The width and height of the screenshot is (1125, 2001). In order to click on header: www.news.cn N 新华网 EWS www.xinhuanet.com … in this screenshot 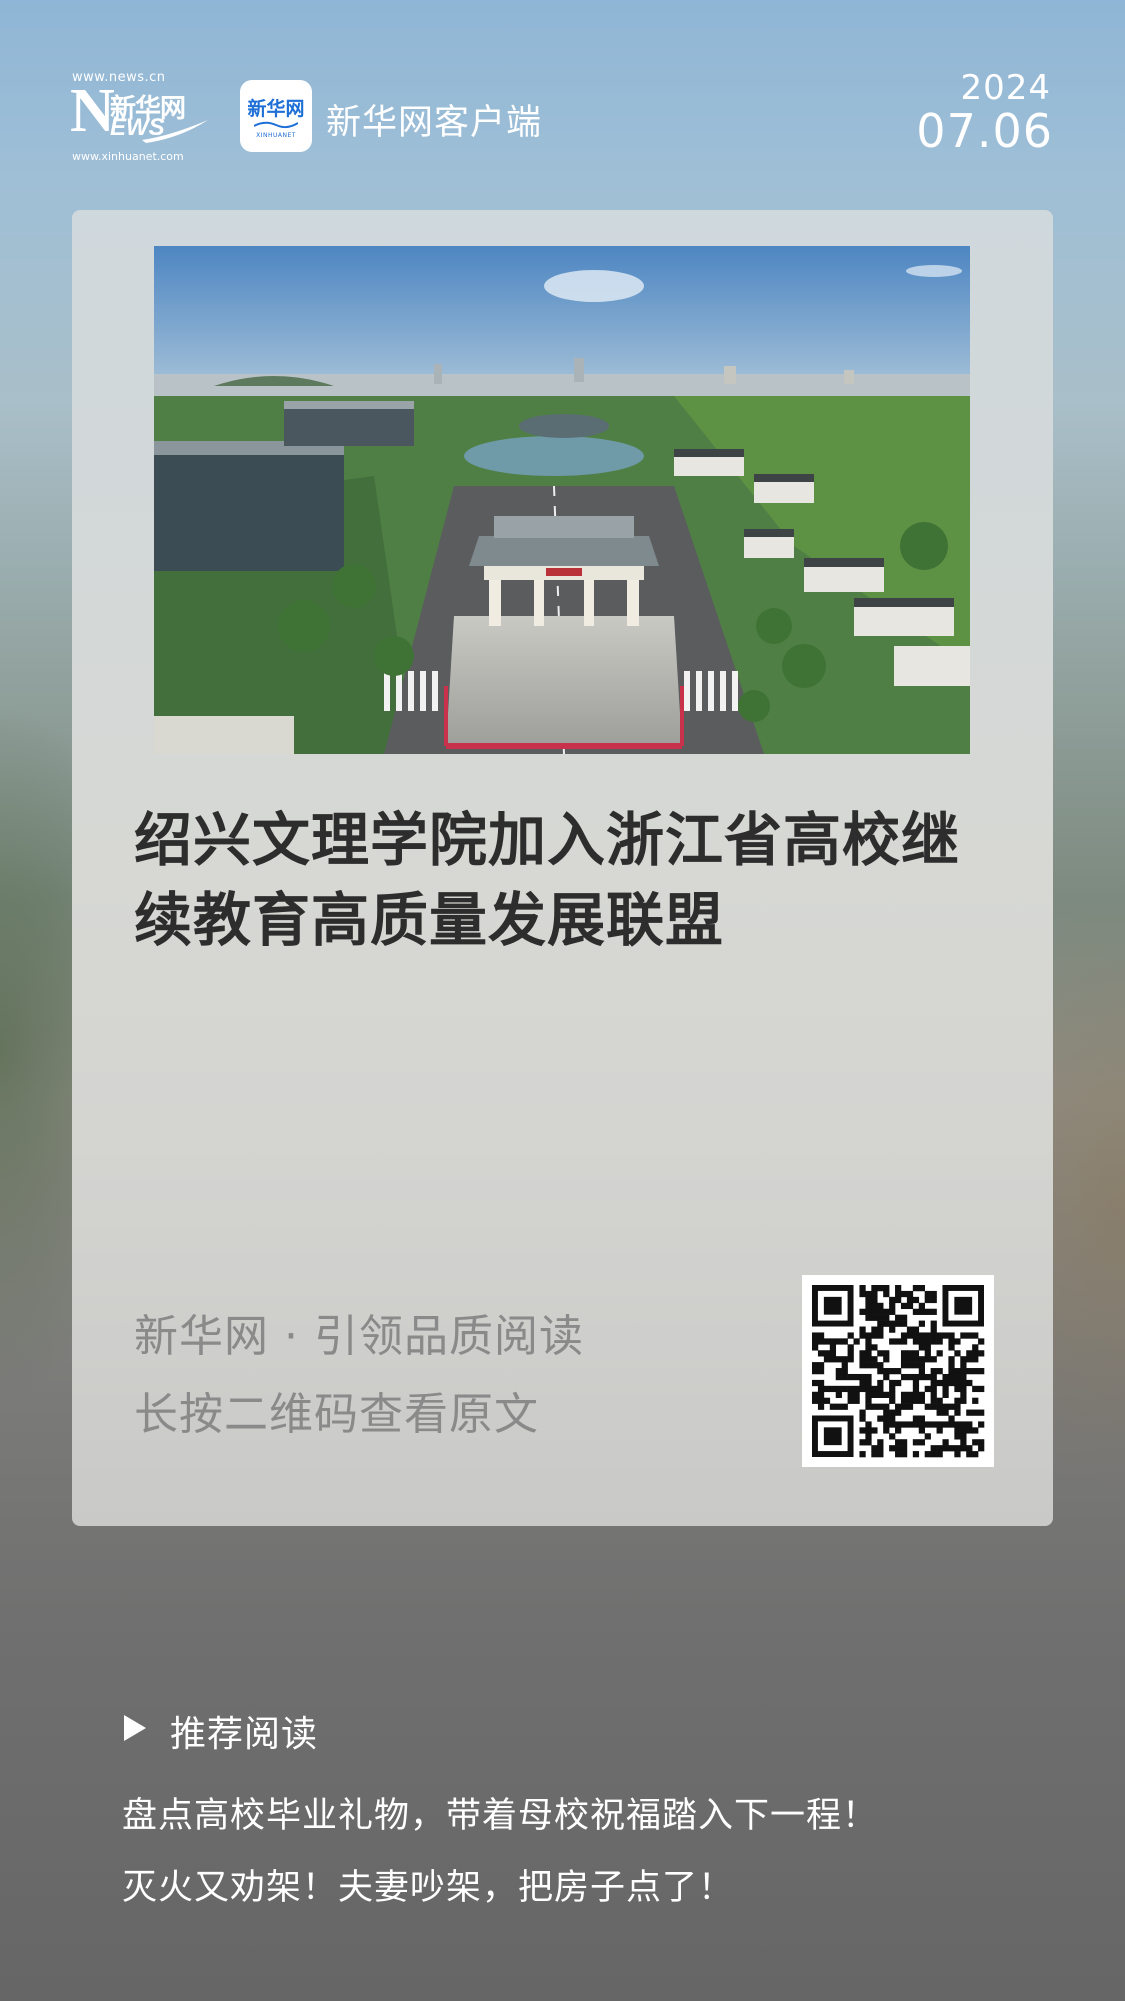, I will do `click(562, 100)`.